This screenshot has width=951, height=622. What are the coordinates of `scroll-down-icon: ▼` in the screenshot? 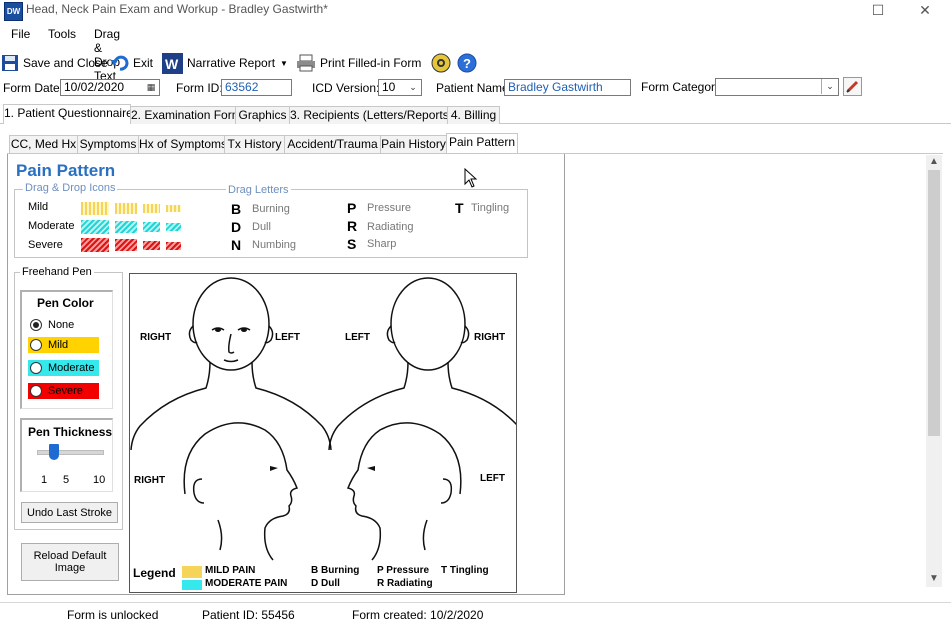 It's located at (934, 578).